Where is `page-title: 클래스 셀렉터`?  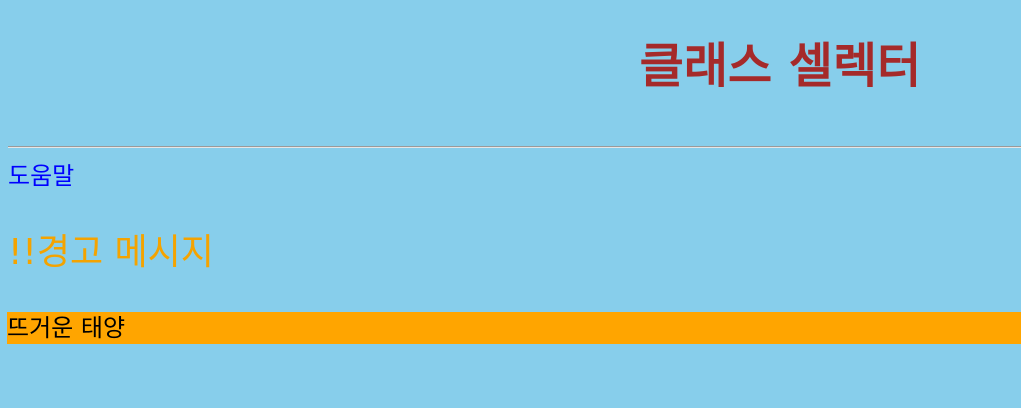
page-title: 클래스 셀렉터 is located at coordinates (780, 66).